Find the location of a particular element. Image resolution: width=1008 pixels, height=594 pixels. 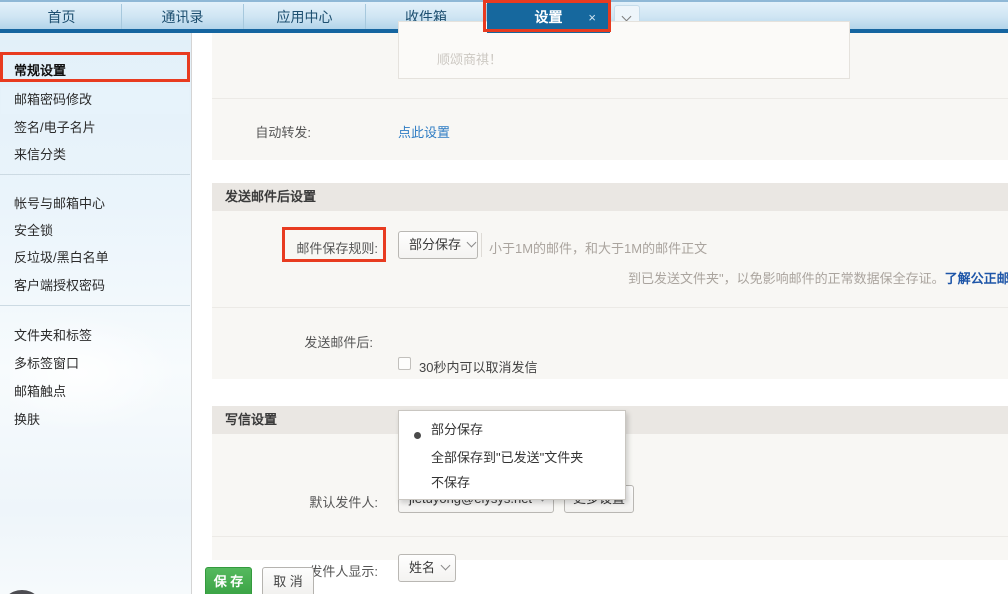

dropdown-option-no-save: 不保存 is located at coordinates (512, 483).